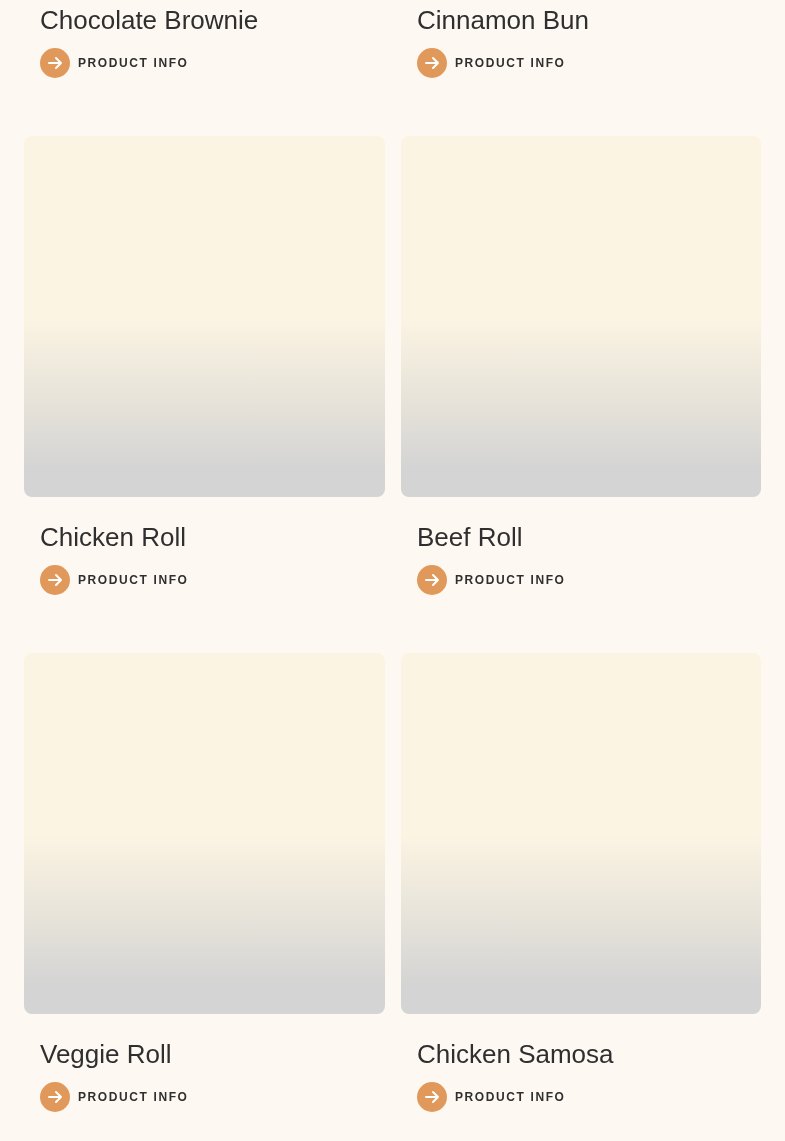 This screenshot has height=1141, width=785. Describe the element at coordinates (113, 537) in the screenshot. I see `product-title: Chicken Roll` at that location.